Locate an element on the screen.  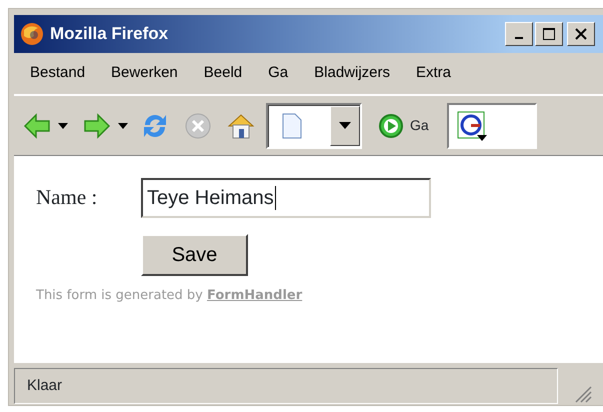
minimize-button is located at coordinates (519, 34).